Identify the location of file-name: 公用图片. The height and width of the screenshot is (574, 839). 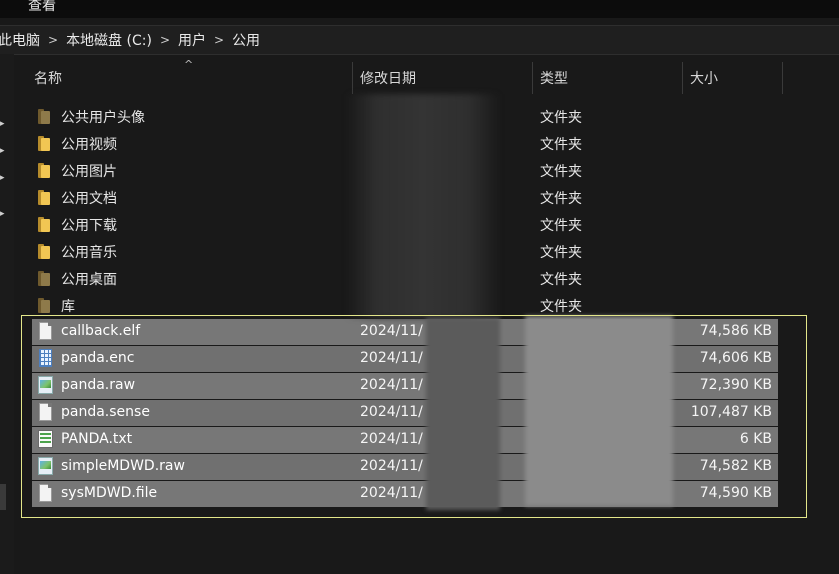
(89, 172).